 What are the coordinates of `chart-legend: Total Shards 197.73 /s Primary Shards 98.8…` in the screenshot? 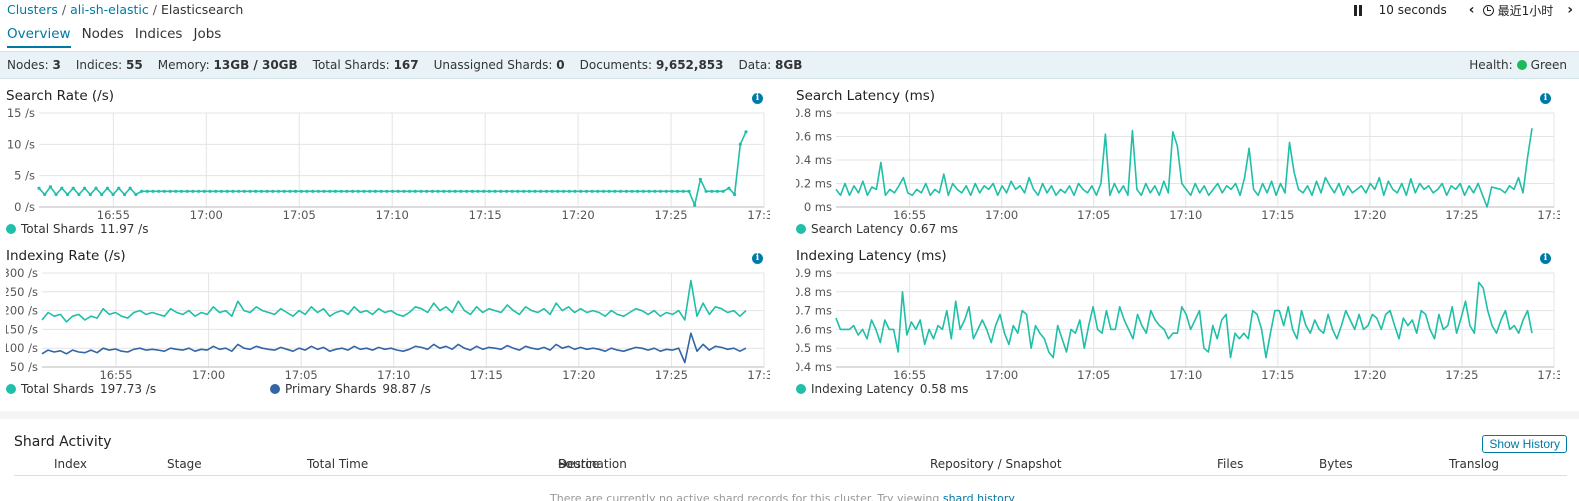 It's located at (218, 389).